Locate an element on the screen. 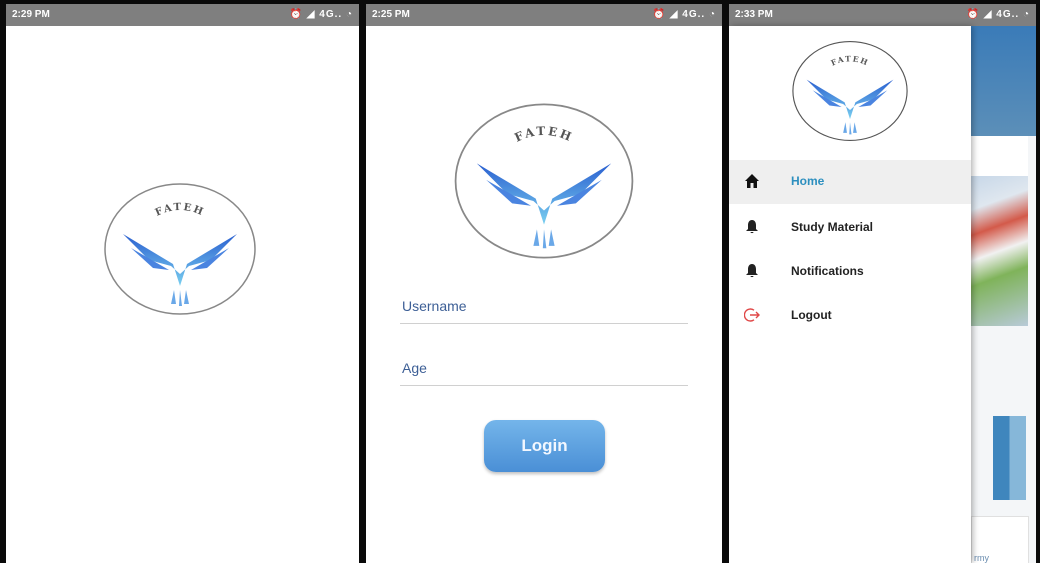  background-header is located at coordinates (1003, 81).